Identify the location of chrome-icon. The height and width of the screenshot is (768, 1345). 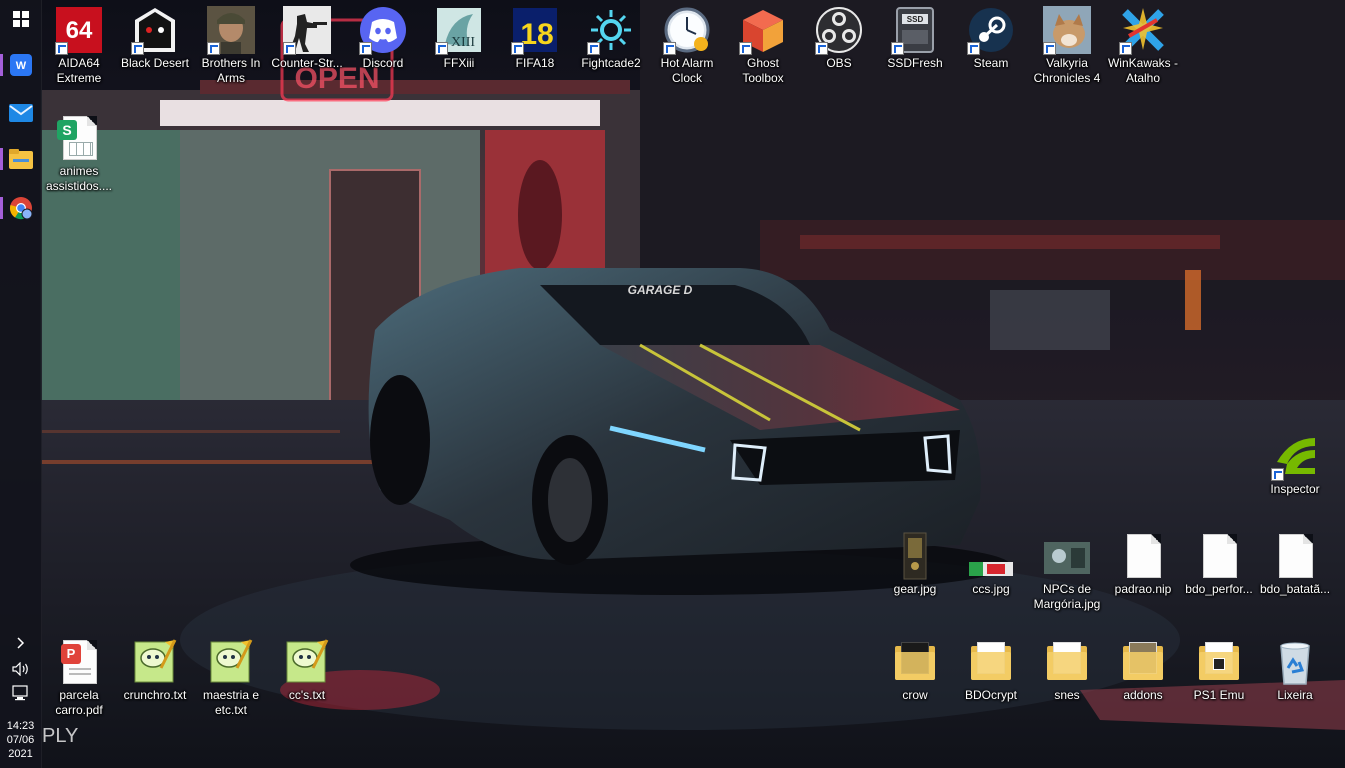
(20, 208).